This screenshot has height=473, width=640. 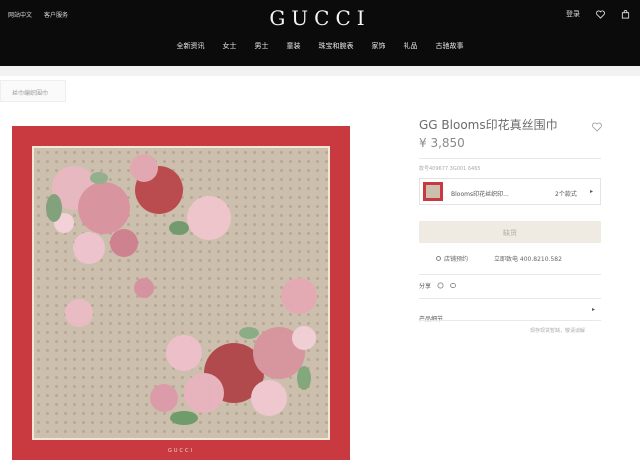 What do you see at coordinates (262, 46) in the screenshot?
I see `nav-item-men: 男士` at bounding box center [262, 46].